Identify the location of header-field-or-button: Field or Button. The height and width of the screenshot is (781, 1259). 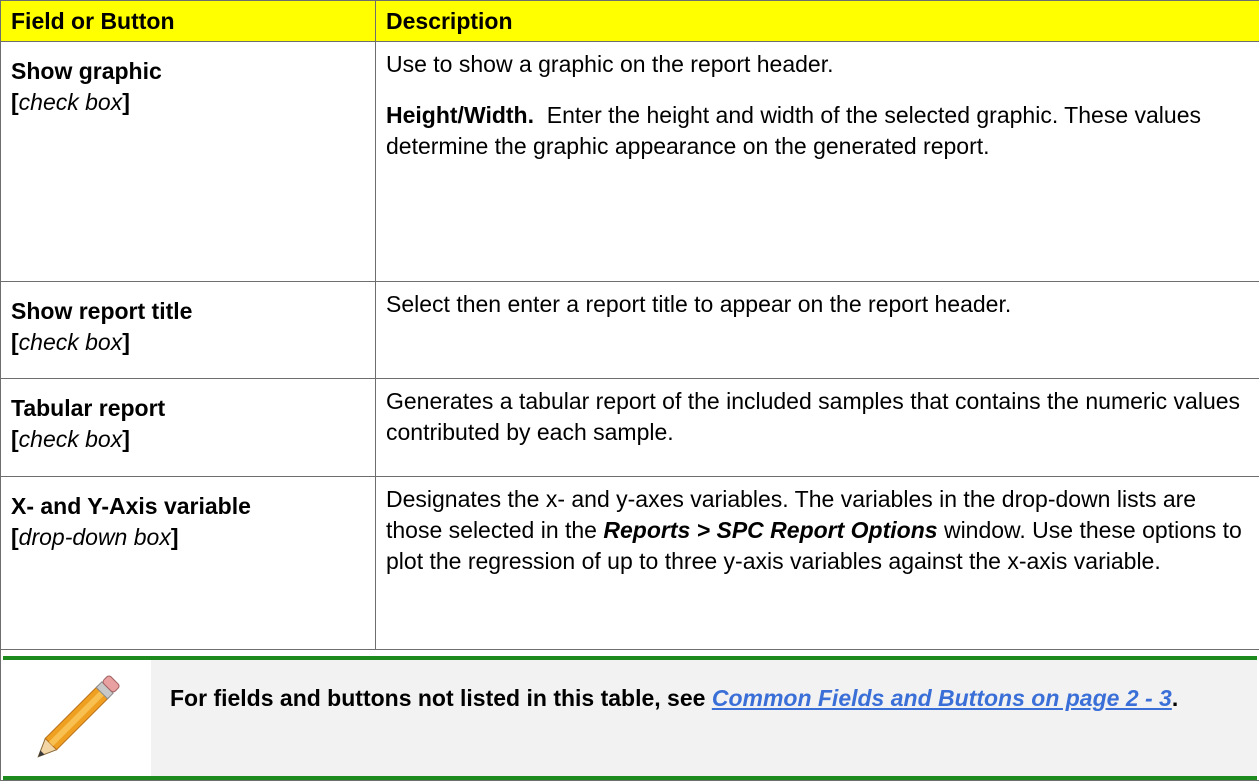
(188, 21).